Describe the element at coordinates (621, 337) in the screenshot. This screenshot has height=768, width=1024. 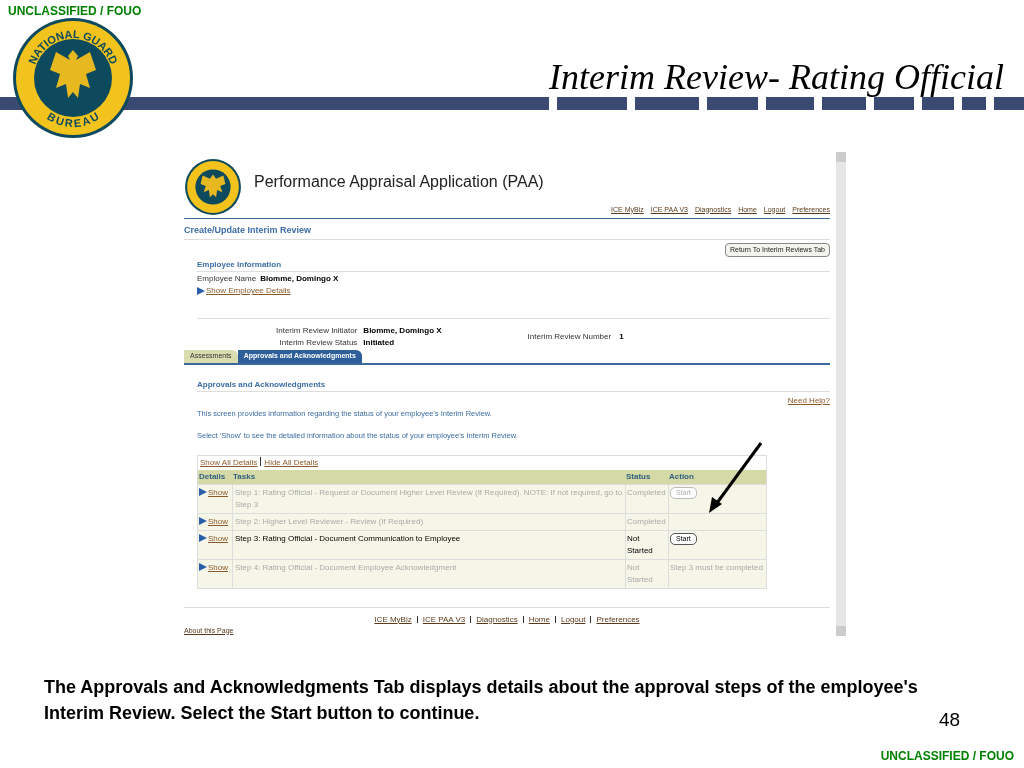
I see `field-value: 1` at that location.